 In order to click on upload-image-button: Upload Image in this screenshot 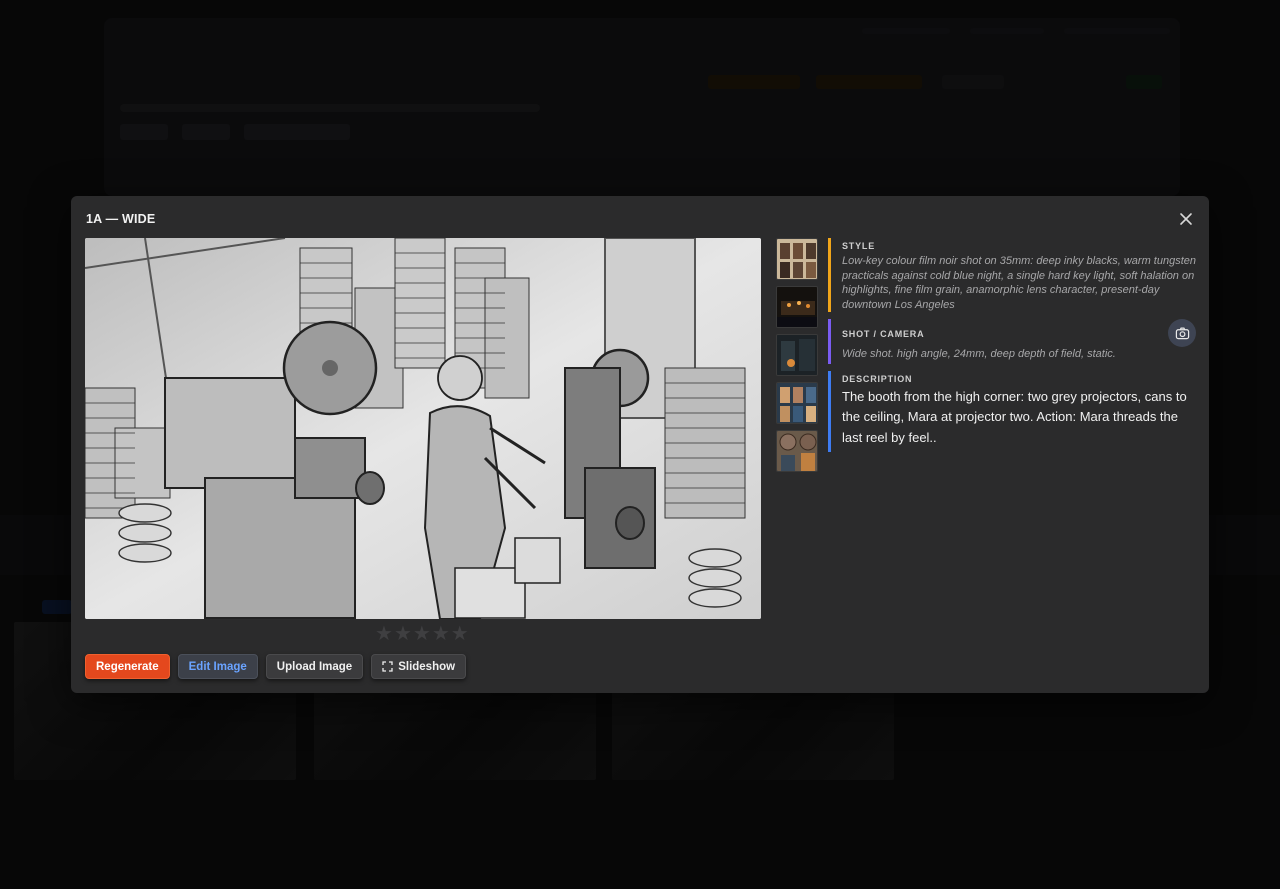, I will do `click(314, 666)`.